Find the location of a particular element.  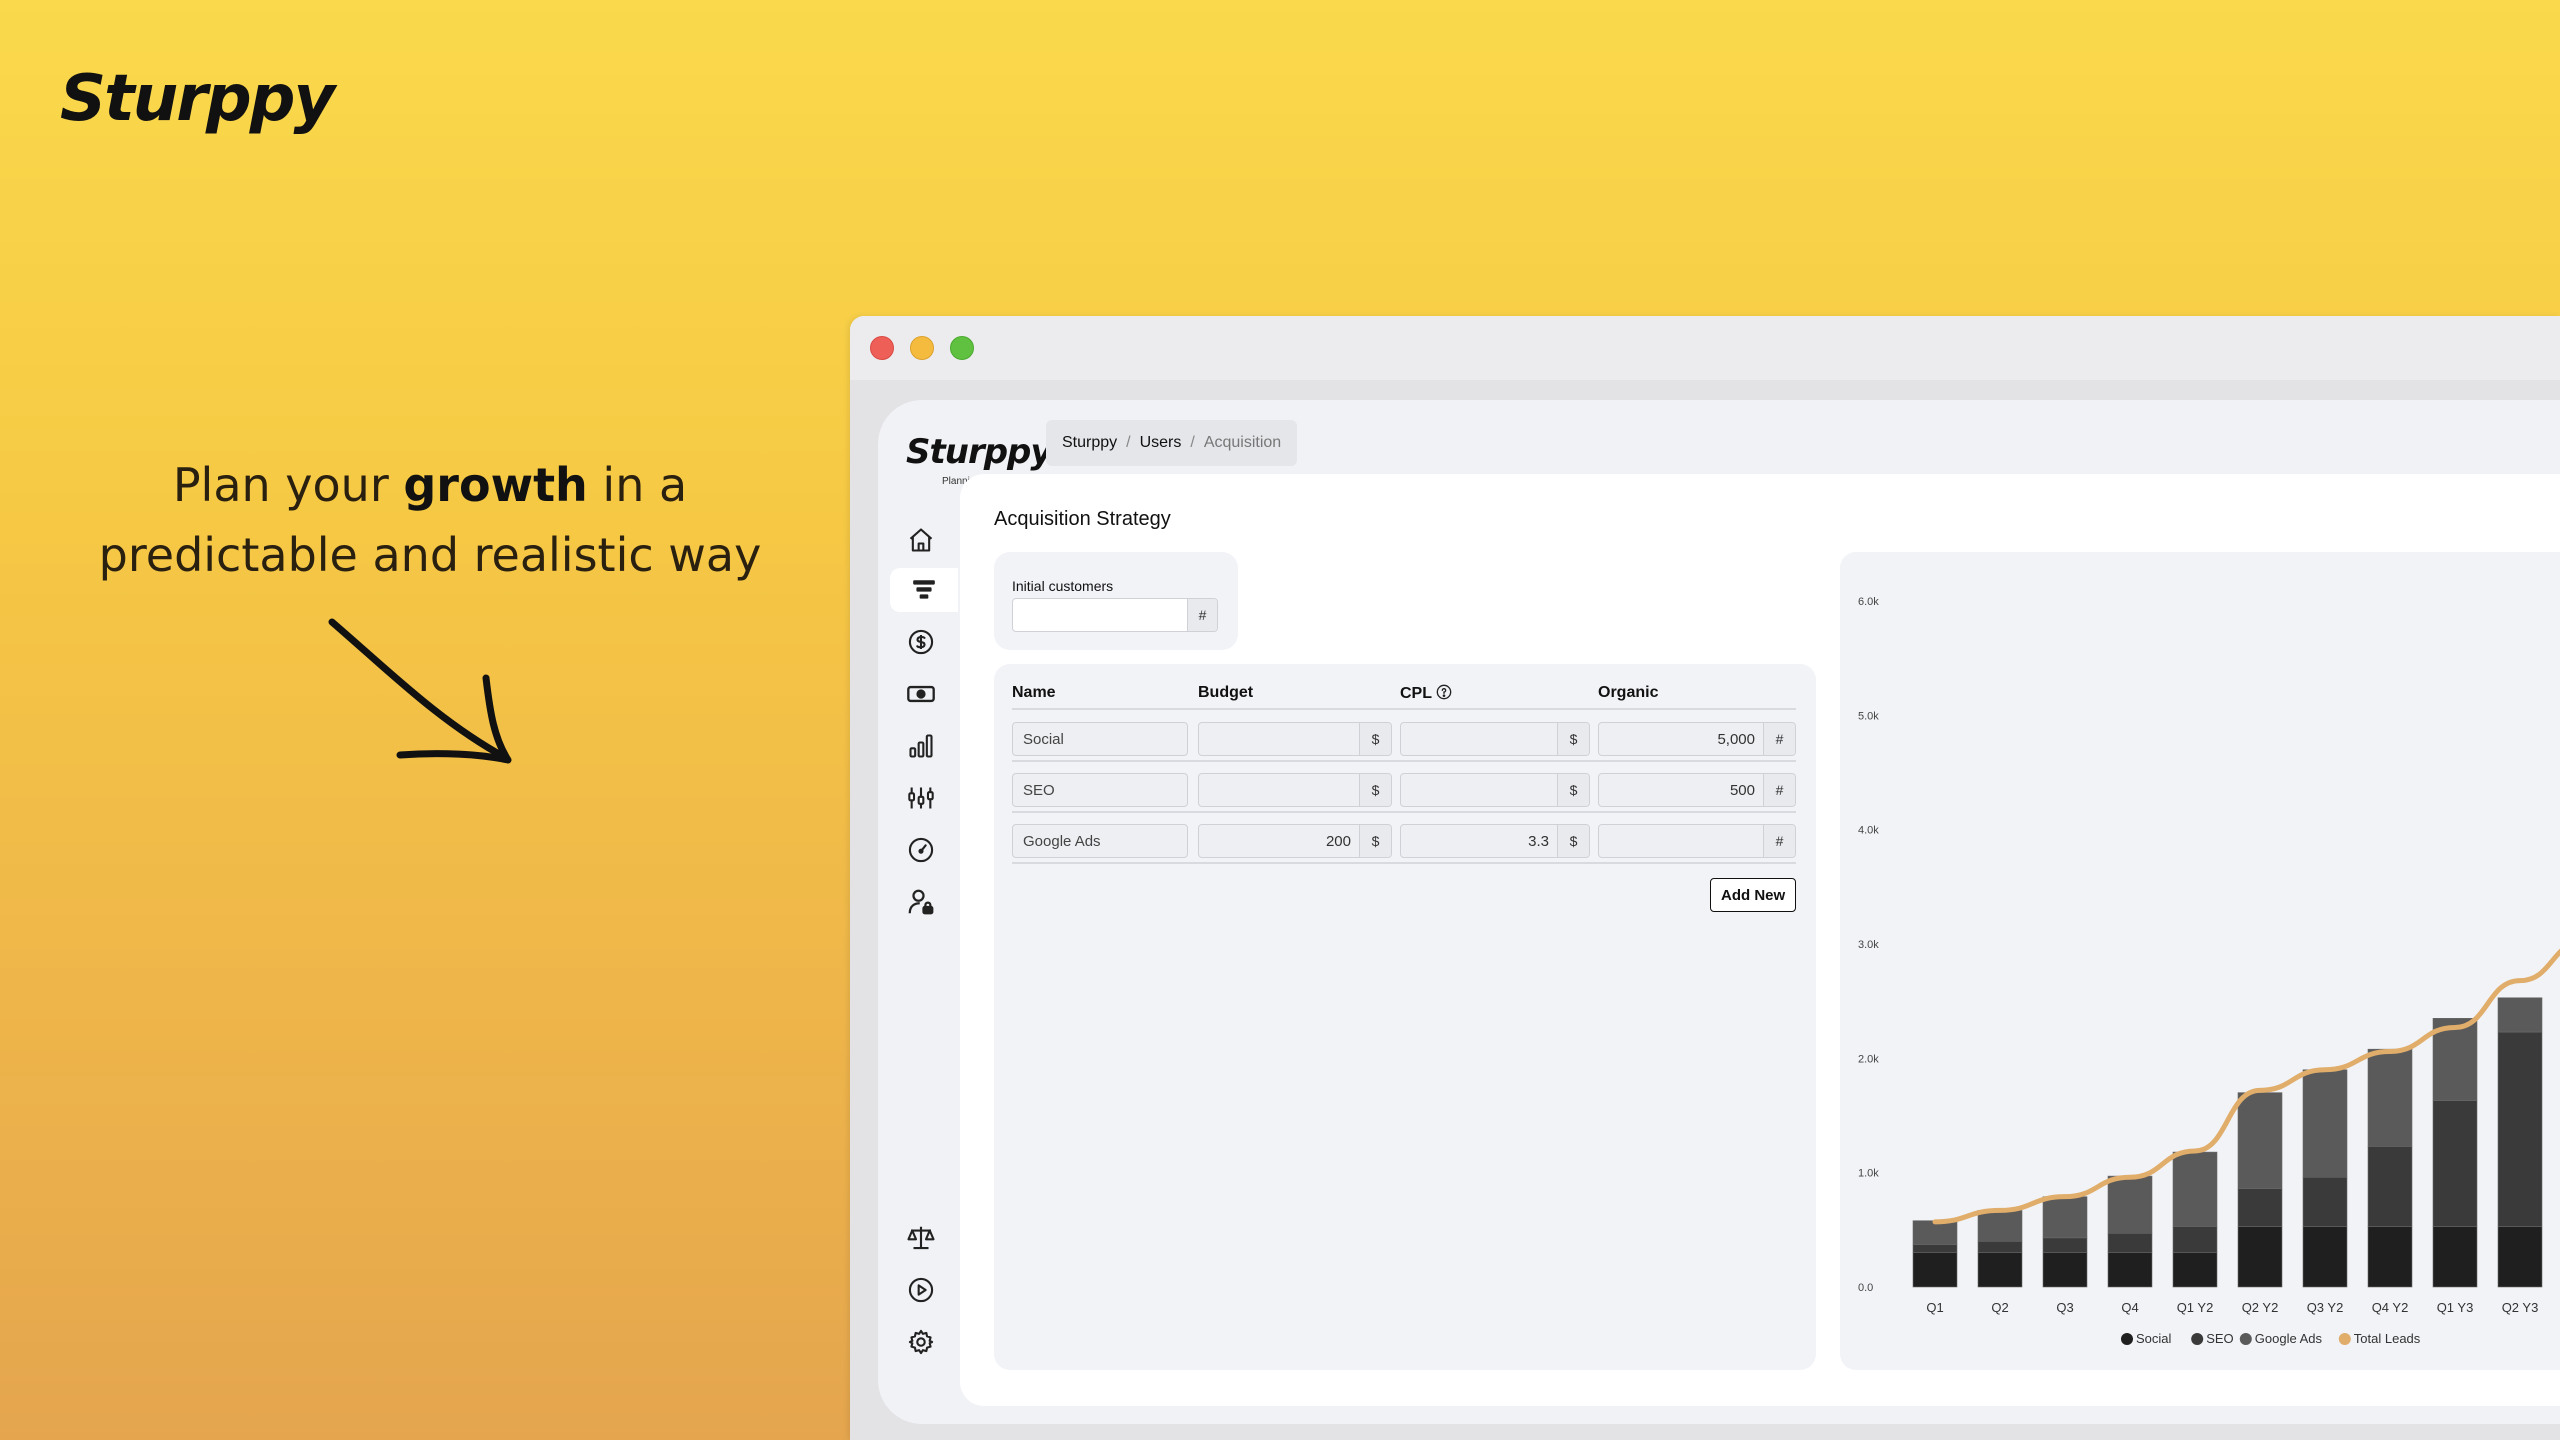

nav-balance is located at coordinates (921, 1238).